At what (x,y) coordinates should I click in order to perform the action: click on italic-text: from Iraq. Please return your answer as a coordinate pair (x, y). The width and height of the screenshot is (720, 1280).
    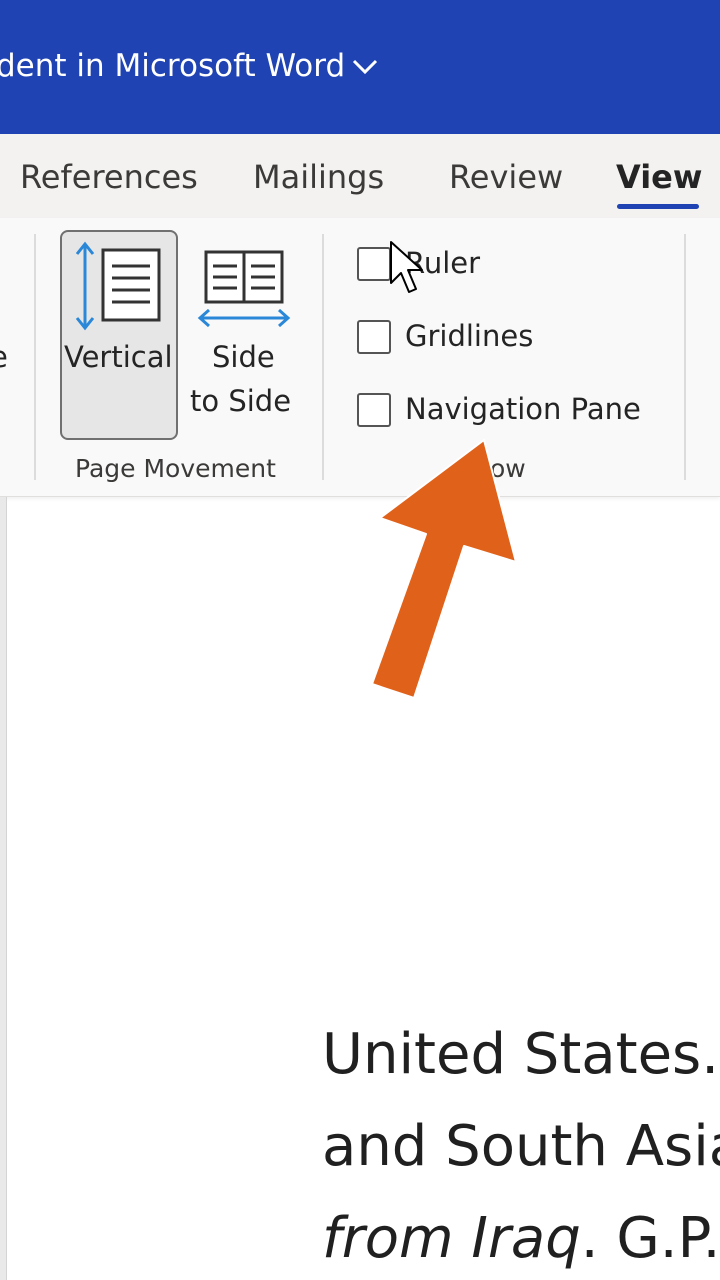
    Looking at the image, I should click on (451, 1238).